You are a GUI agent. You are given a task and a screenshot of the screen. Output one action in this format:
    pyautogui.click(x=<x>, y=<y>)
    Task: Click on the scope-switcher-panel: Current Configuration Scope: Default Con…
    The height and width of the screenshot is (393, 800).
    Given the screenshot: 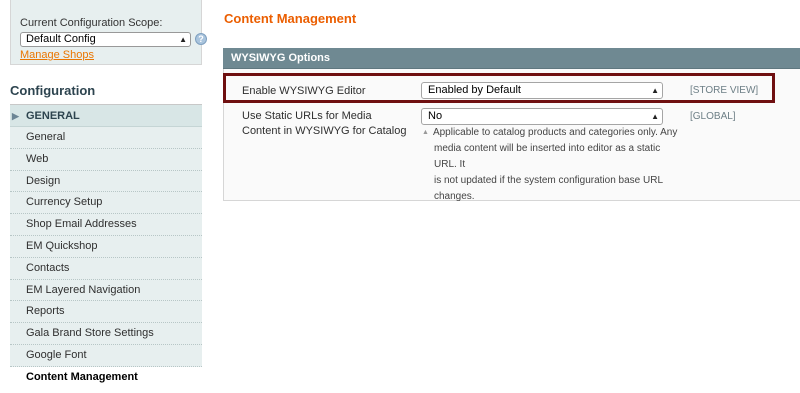 What is the action you would take?
    pyautogui.click(x=108, y=32)
    